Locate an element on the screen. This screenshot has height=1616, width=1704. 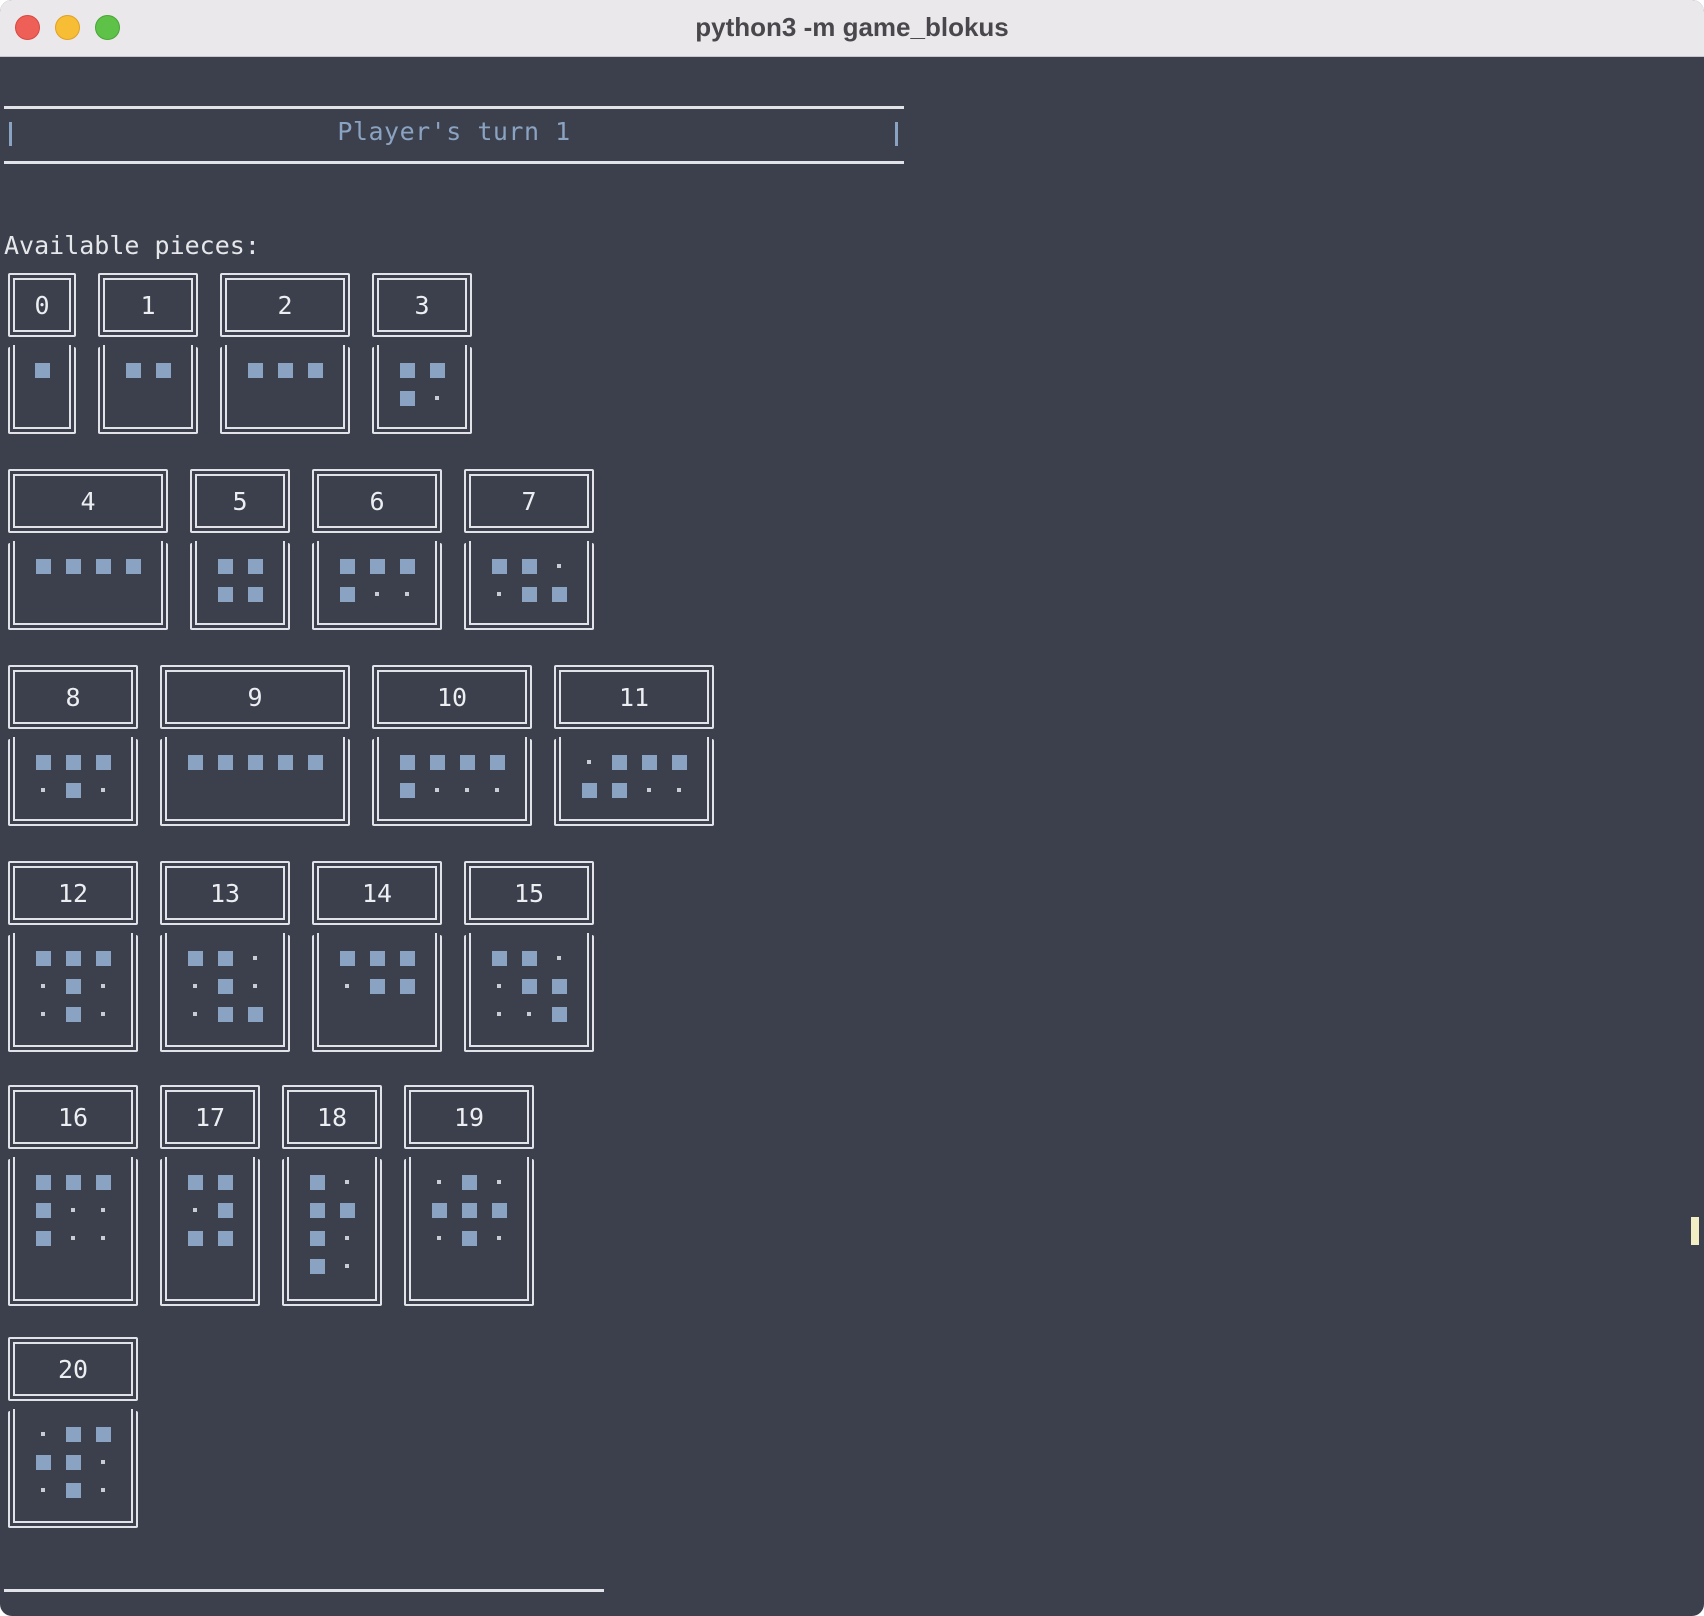
piece-5-label-box: 5 is located at coordinates (240, 501).